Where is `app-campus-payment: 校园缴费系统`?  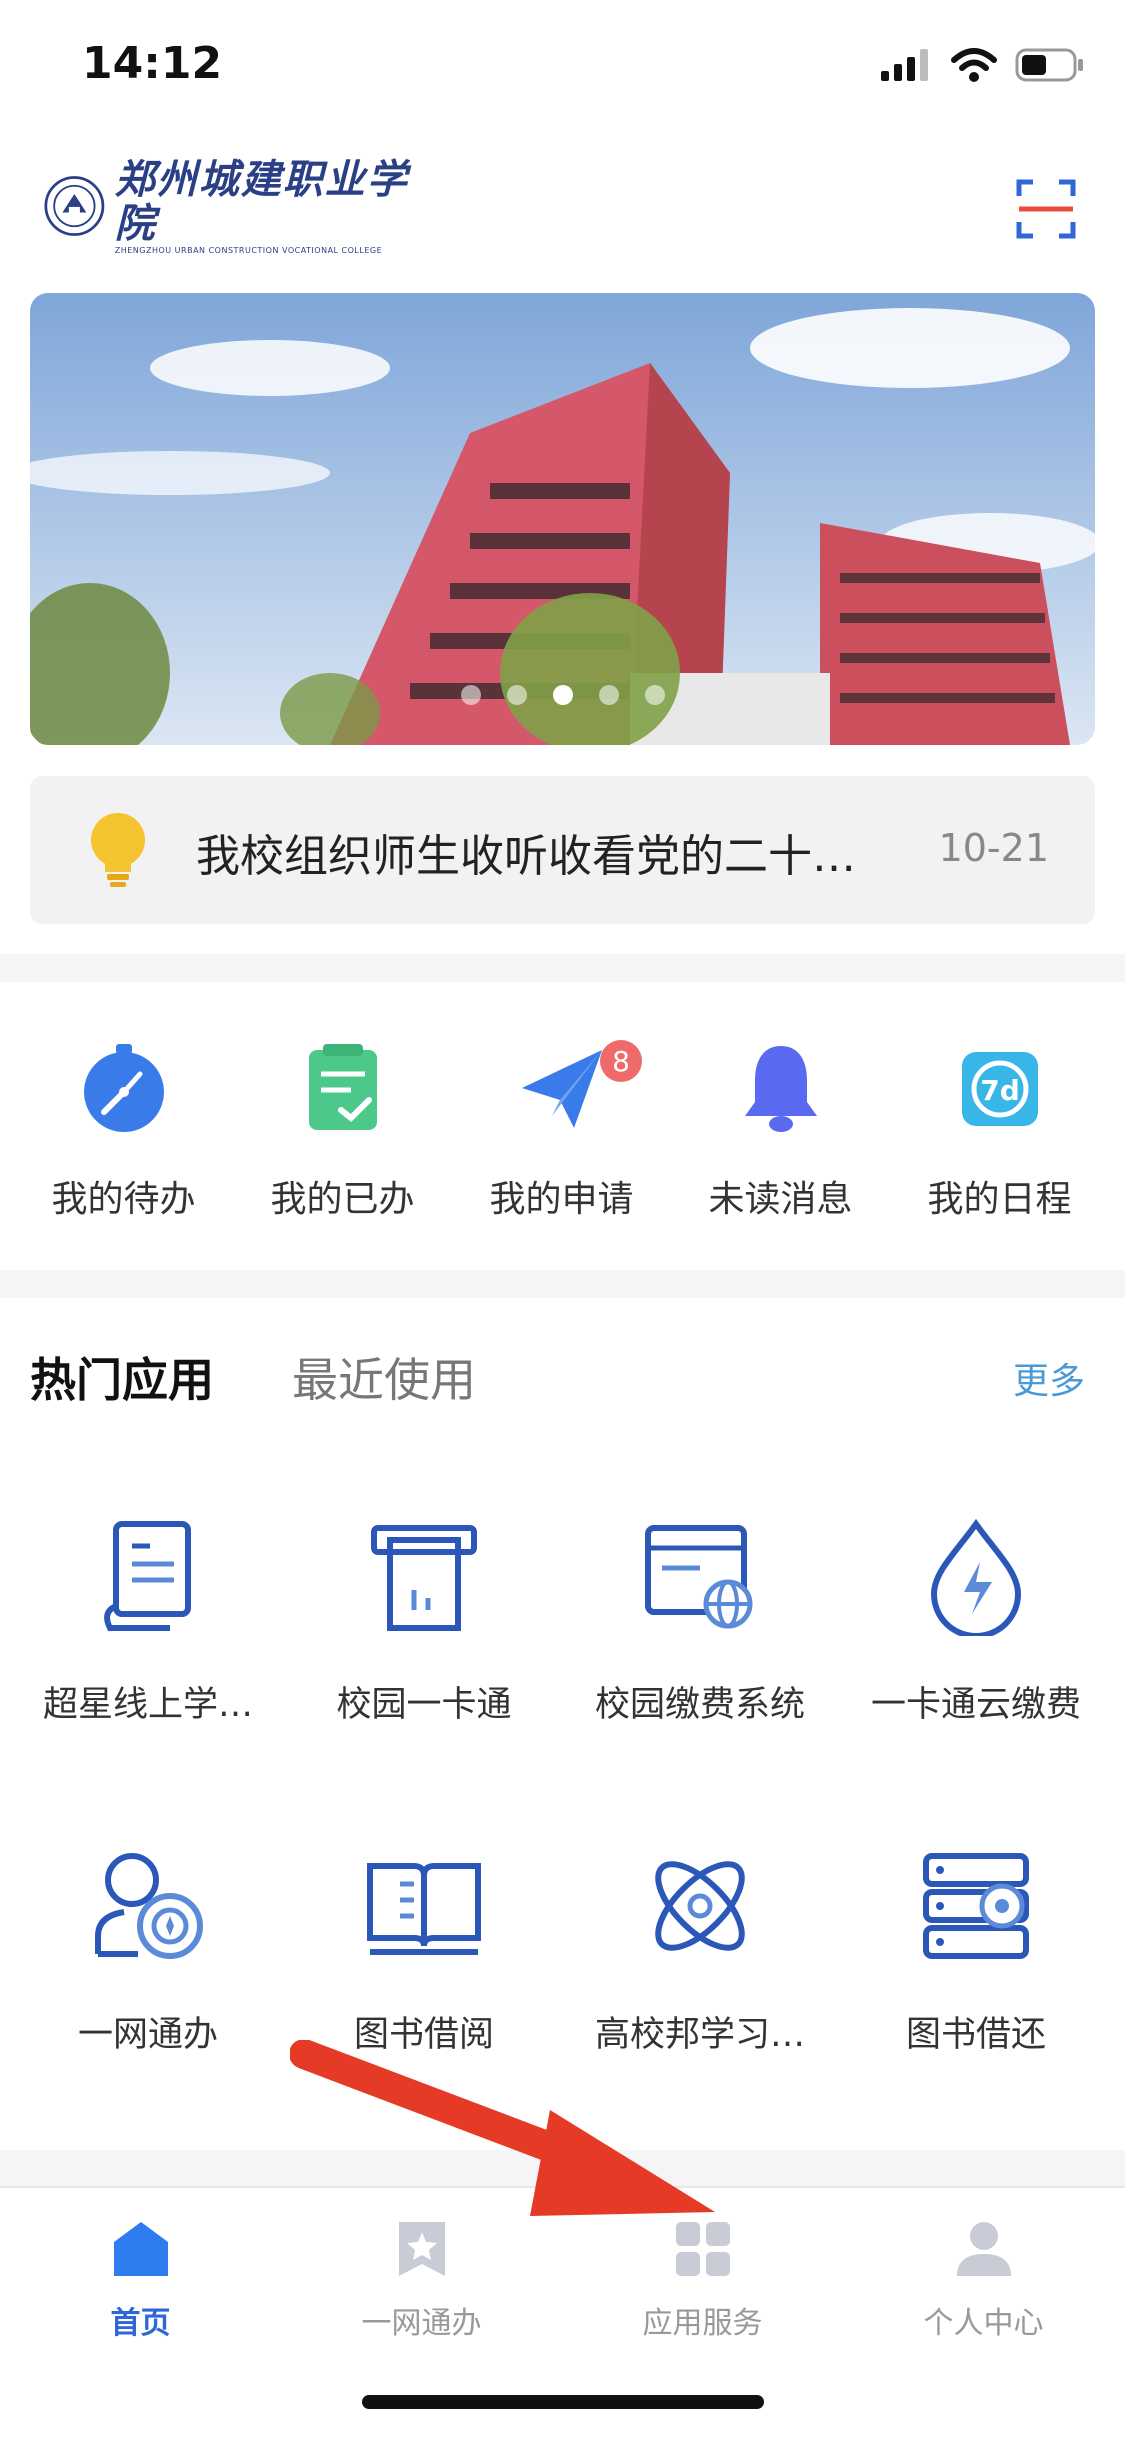
app-campus-payment: 校园缴费系统 is located at coordinates (700, 1621).